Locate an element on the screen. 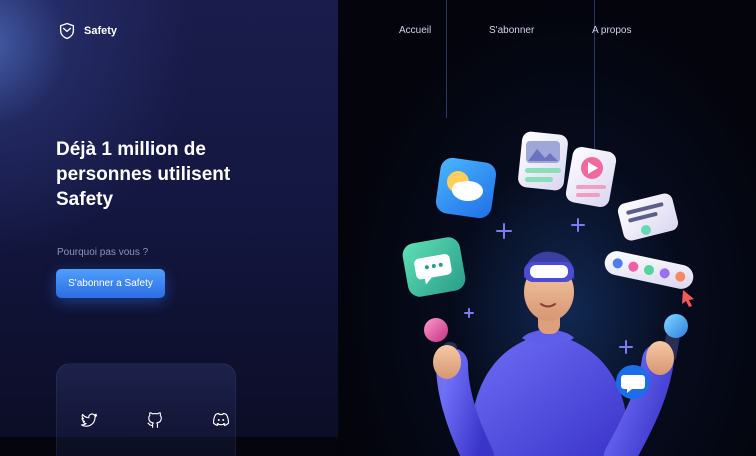 This screenshot has height=456, width=756. brand-logo: Safety is located at coordinates (87, 31).